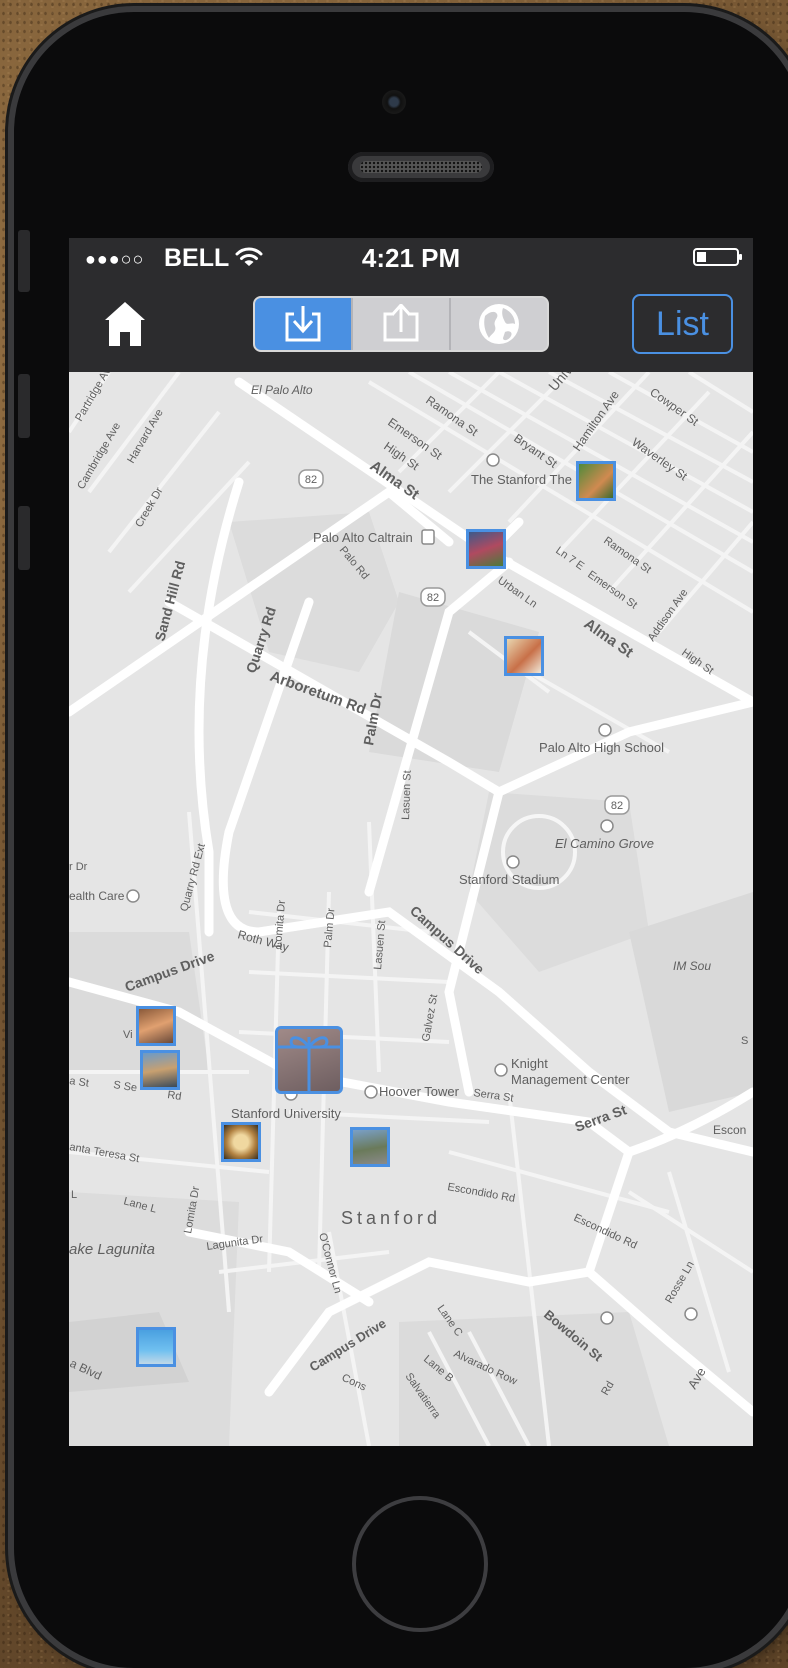 This screenshot has height=1668, width=788. I want to click on photo-pin-theatre, so click(596, 481).